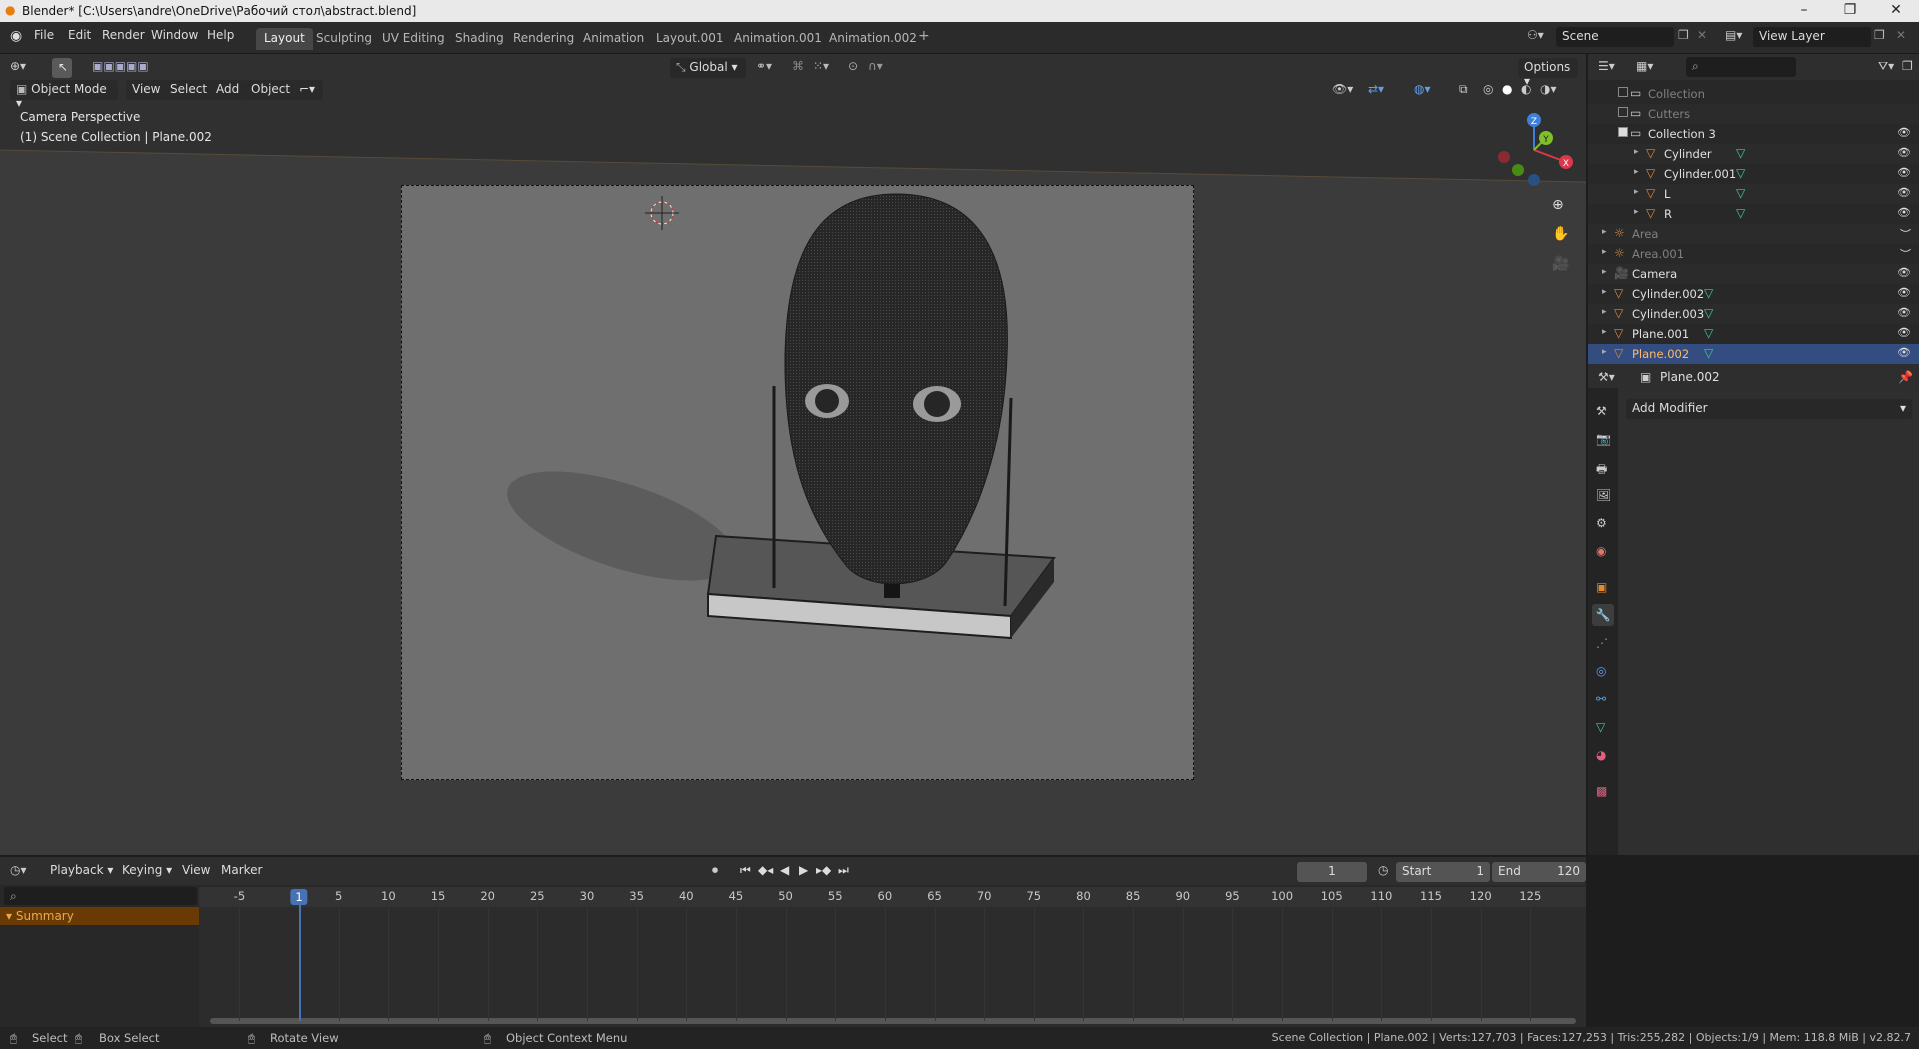  Describe the element at coordinates (1741, 67) in the screenshot. I see `outliner-search-input: ⌕` at that location.